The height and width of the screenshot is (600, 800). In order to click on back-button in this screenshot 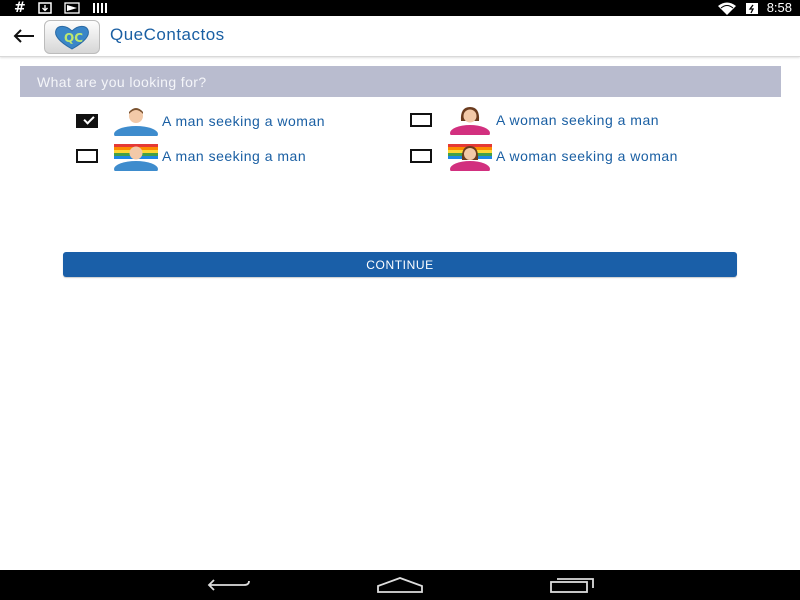, I will do `click(24, 36)`.